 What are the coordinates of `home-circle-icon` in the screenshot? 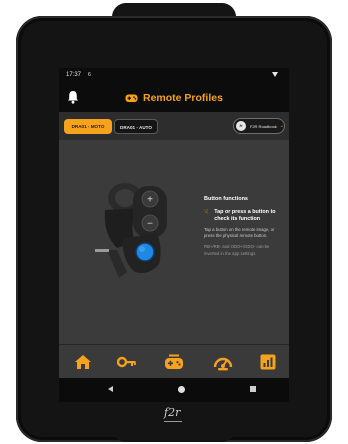 It's located at (181, 389).